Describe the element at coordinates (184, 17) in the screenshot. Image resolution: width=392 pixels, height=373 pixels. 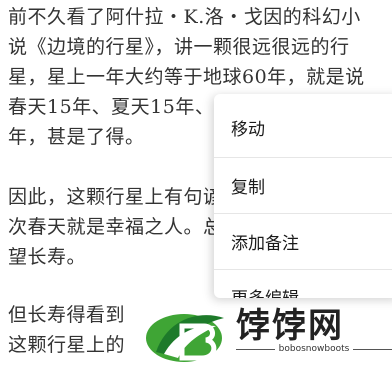
I see `text-line: 前不久看了阿什拉・K.洛・戈因的科幻小` at that location.